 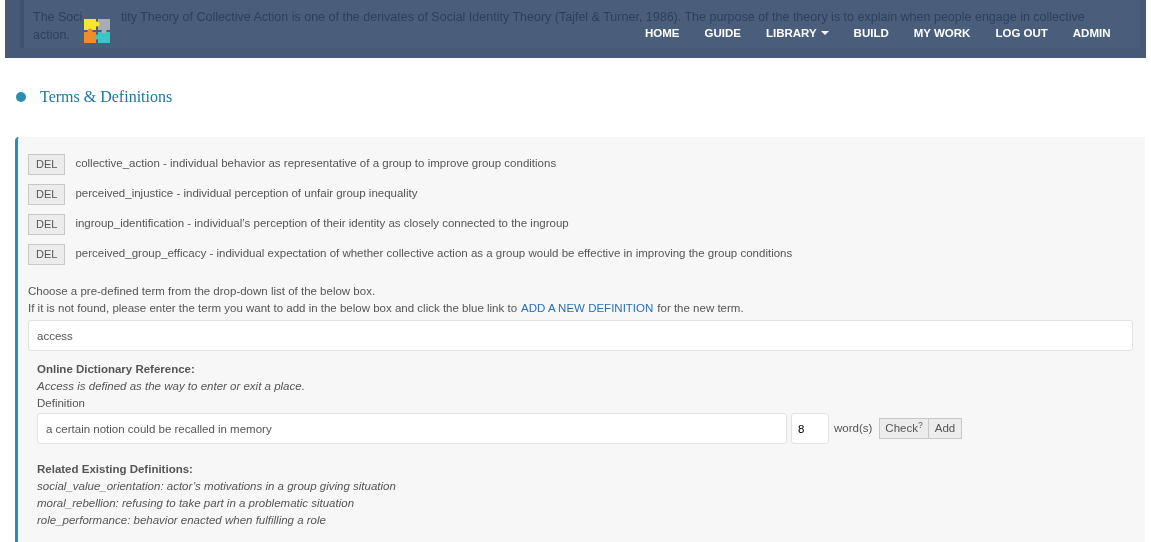 What do you see at coordinates (116, 369) in the screenshot?
I see `dictionary-heading: Online Dictionary Reference:` at bounding box center [116, 369].